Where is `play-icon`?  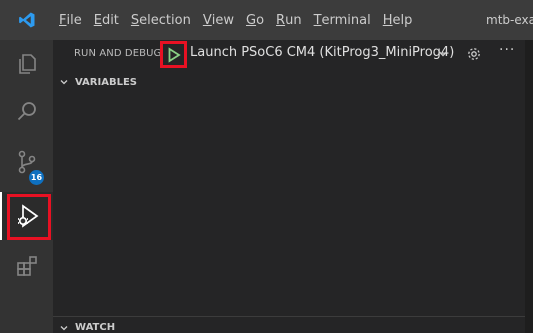 play-icon is located at coordinates (174, 54).